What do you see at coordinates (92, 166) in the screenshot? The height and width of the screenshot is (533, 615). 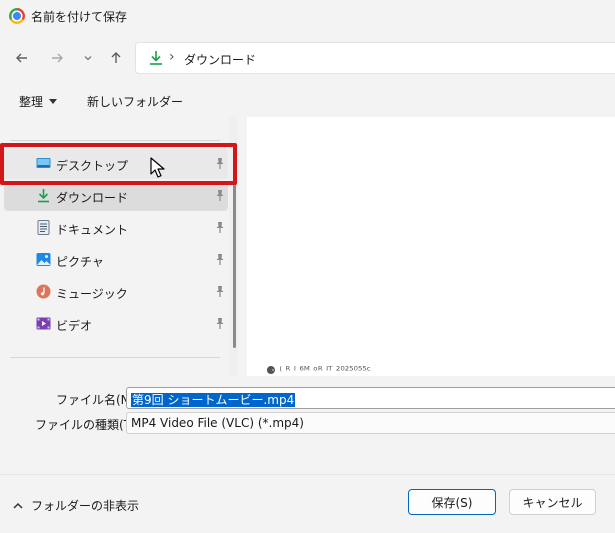 I see `sidebar-item-label: デスクトップ` at bounding box center [92, 166].